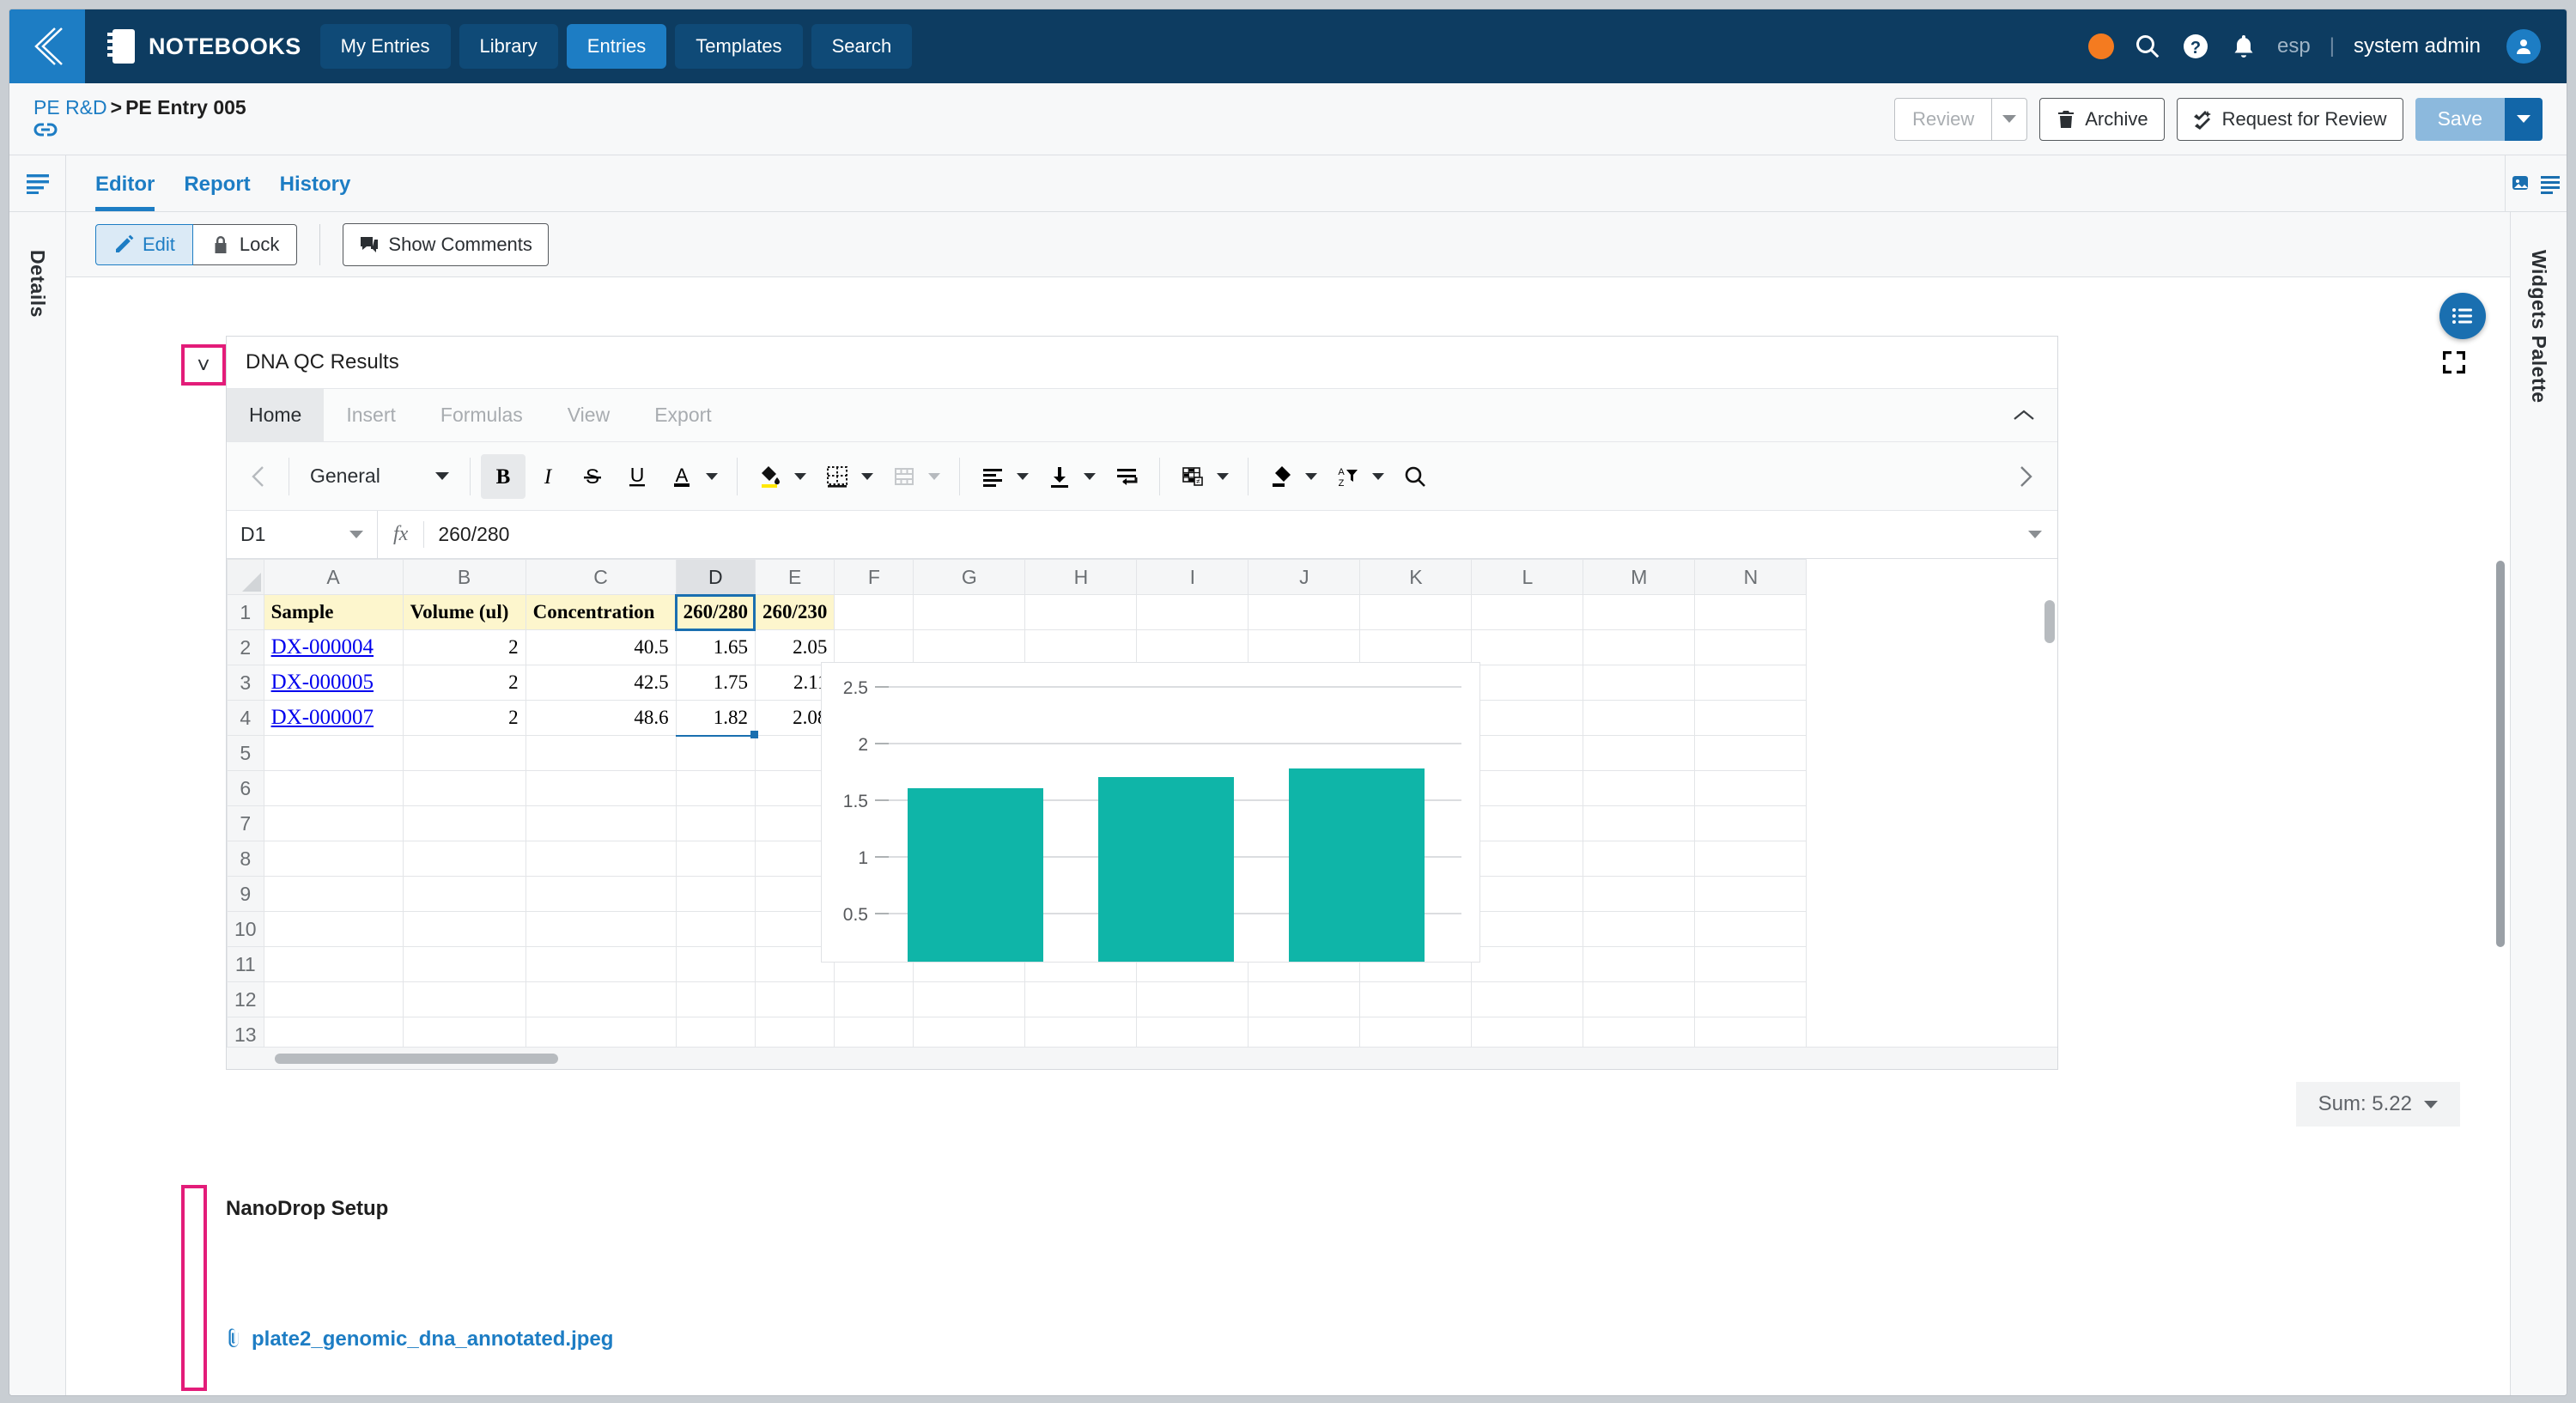  I want to click on italic-icon: I, so click(548, 476).